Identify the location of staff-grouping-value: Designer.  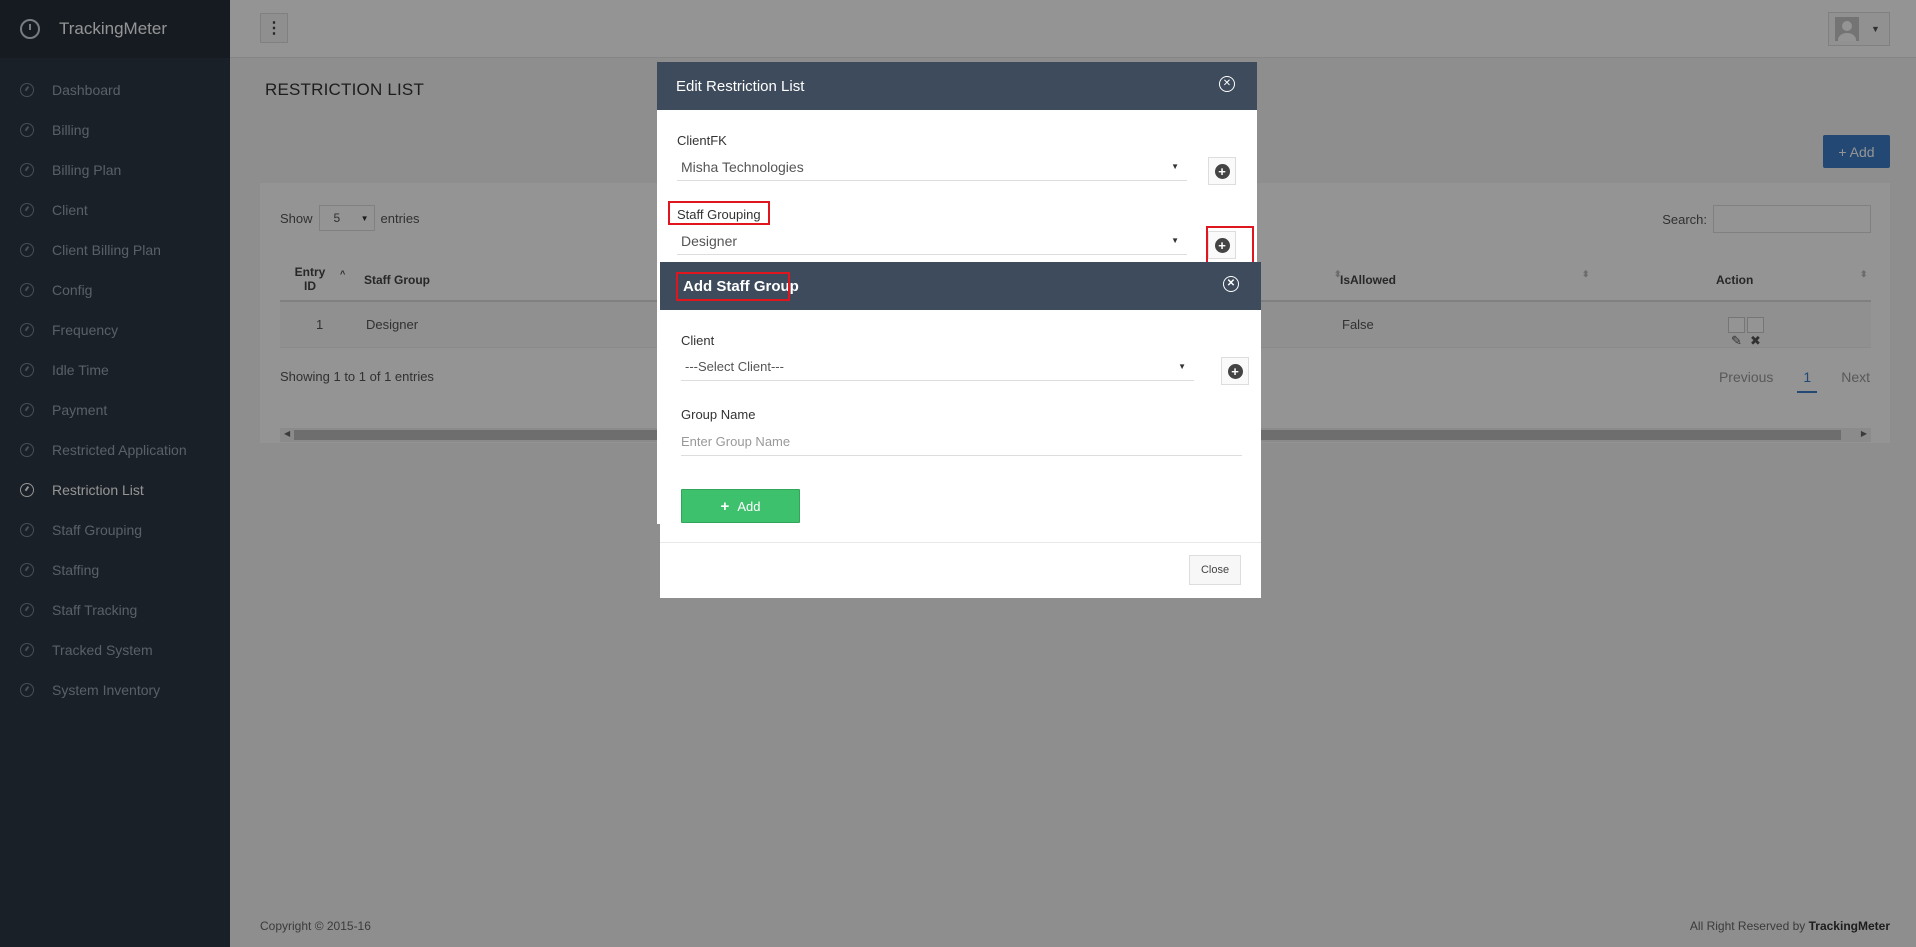
(709, 240).